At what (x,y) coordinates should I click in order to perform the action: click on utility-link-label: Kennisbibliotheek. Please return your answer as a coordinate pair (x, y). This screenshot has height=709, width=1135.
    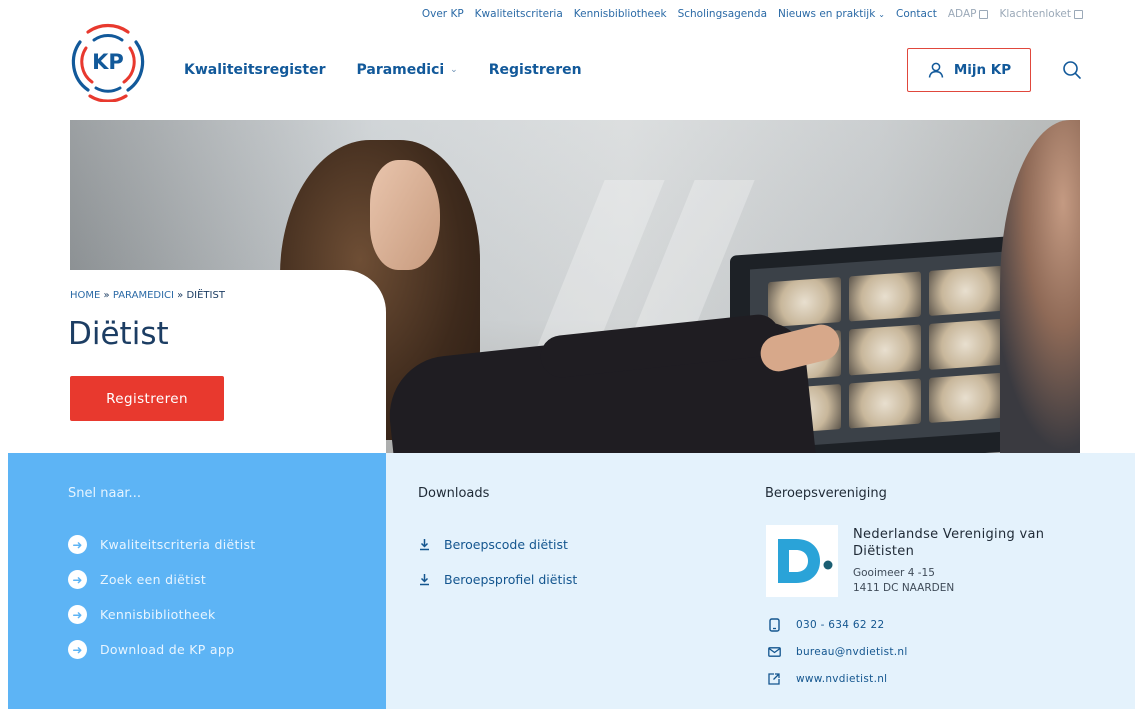
    Looking at the image, I should click on (620, 14).